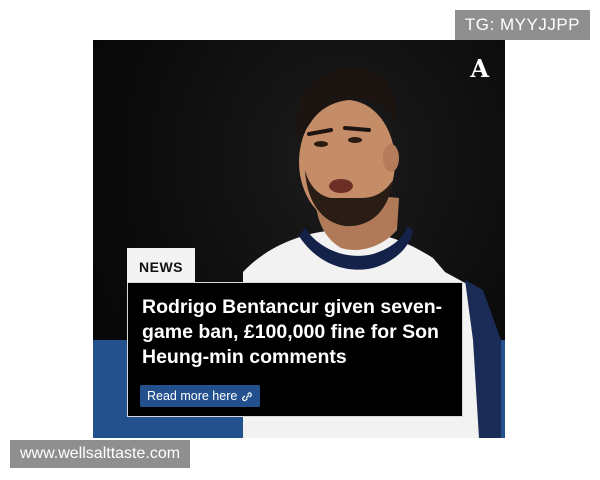 This screenshot has height=480, width=600. I want to click on read-more-button: Read more here, so click(200, 396).